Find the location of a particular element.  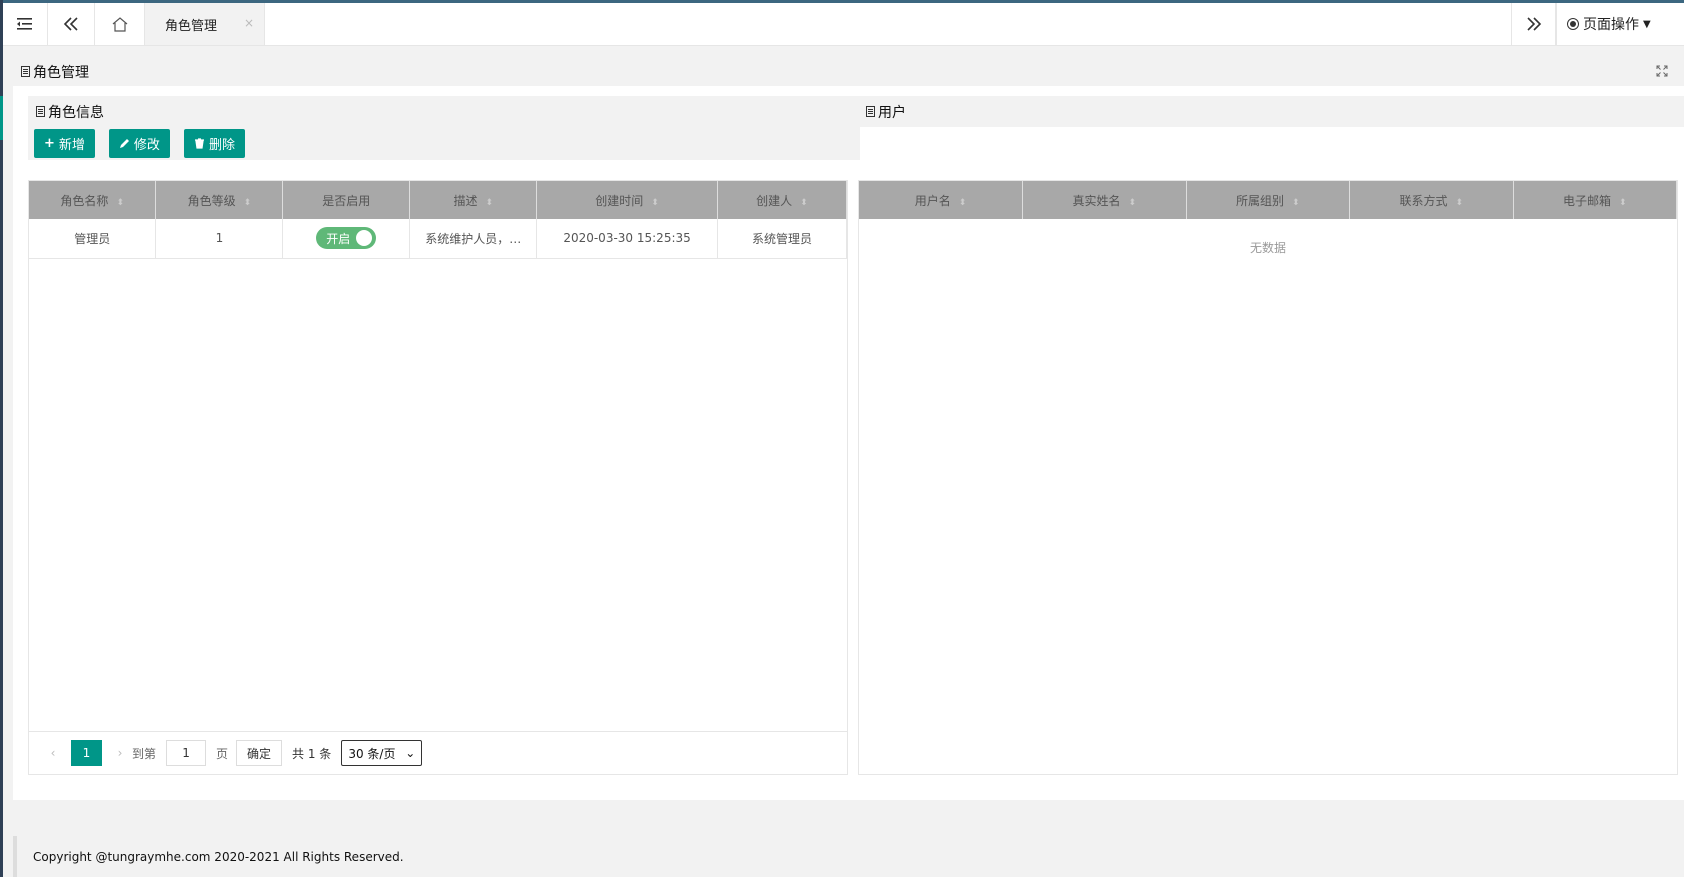

target-icon is located at coordinates (1573, 24).